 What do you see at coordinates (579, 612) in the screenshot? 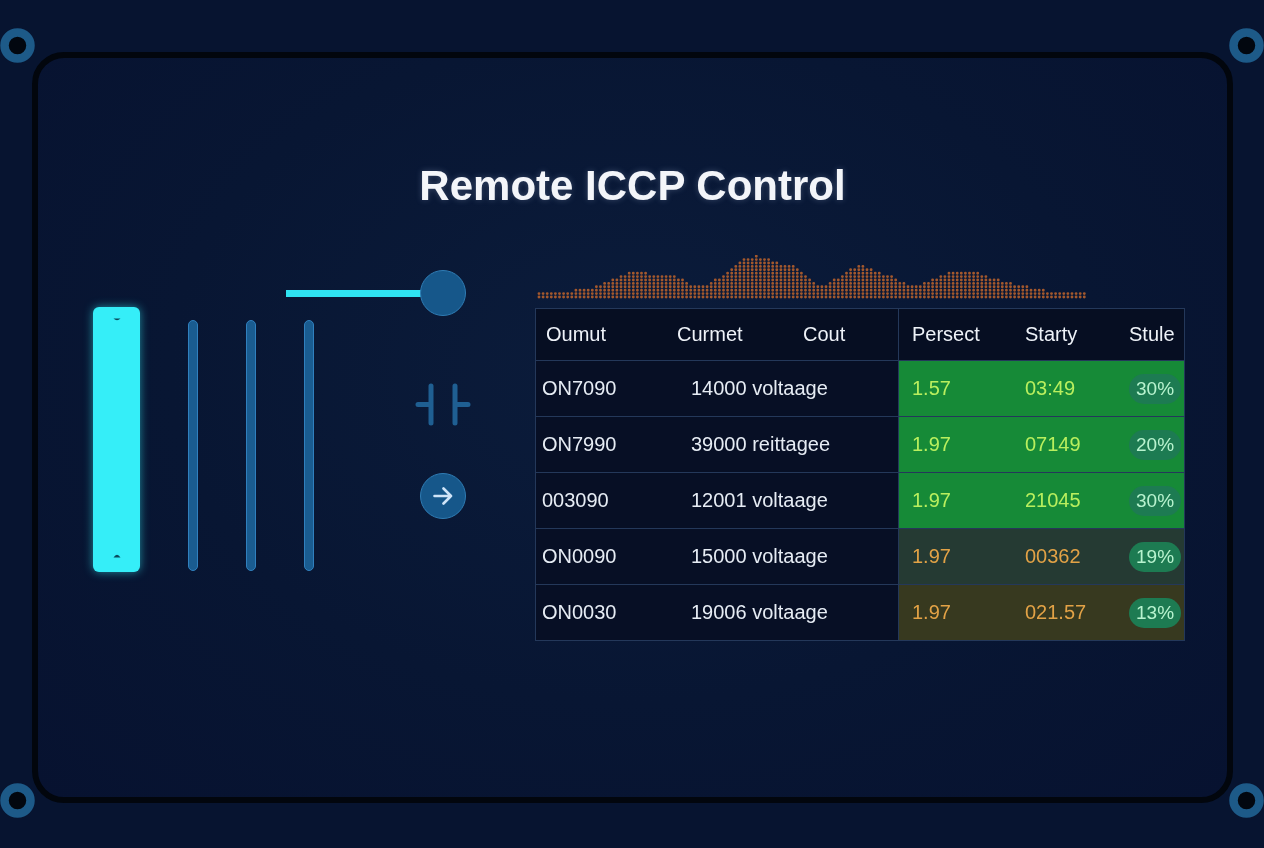
I see `table-cell: ON0030` at bounding box center [579, 612].